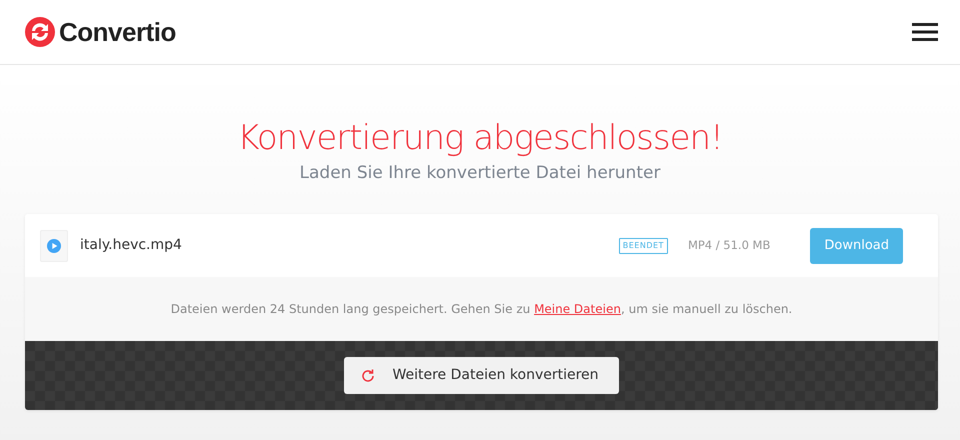 Image resolution: width=960 pixels, height=440 pixels. Describe the element at coordinates (481, 309) in the screenshot. I see `storage-notice: Dateien werden 24 Stunden lang gespeichert. Gehen Sie zu Meine Dateien, um sie manuell zu löschen.` at that location.